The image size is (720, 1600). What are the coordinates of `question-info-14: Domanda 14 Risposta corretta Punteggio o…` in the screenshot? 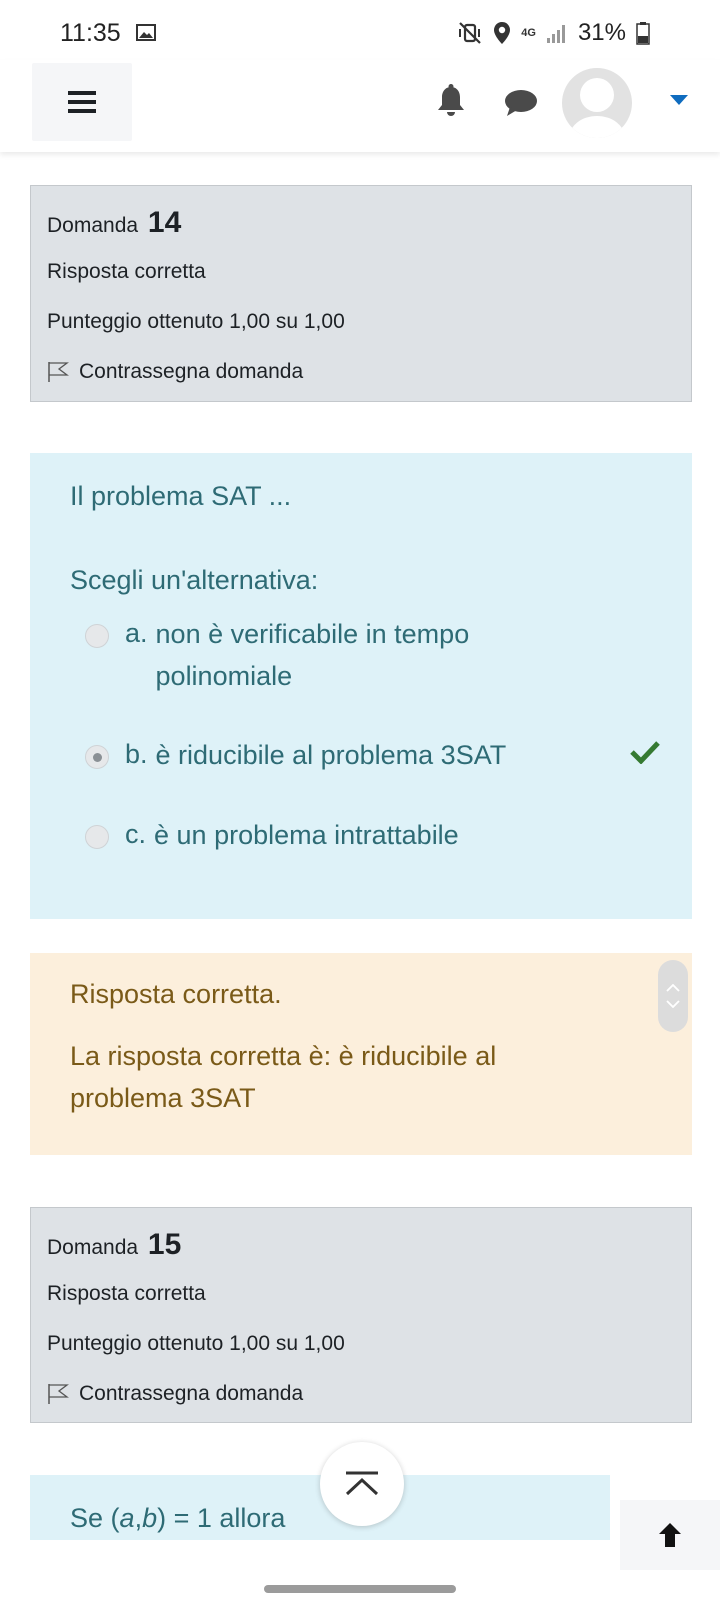 It's located at (361, 293).